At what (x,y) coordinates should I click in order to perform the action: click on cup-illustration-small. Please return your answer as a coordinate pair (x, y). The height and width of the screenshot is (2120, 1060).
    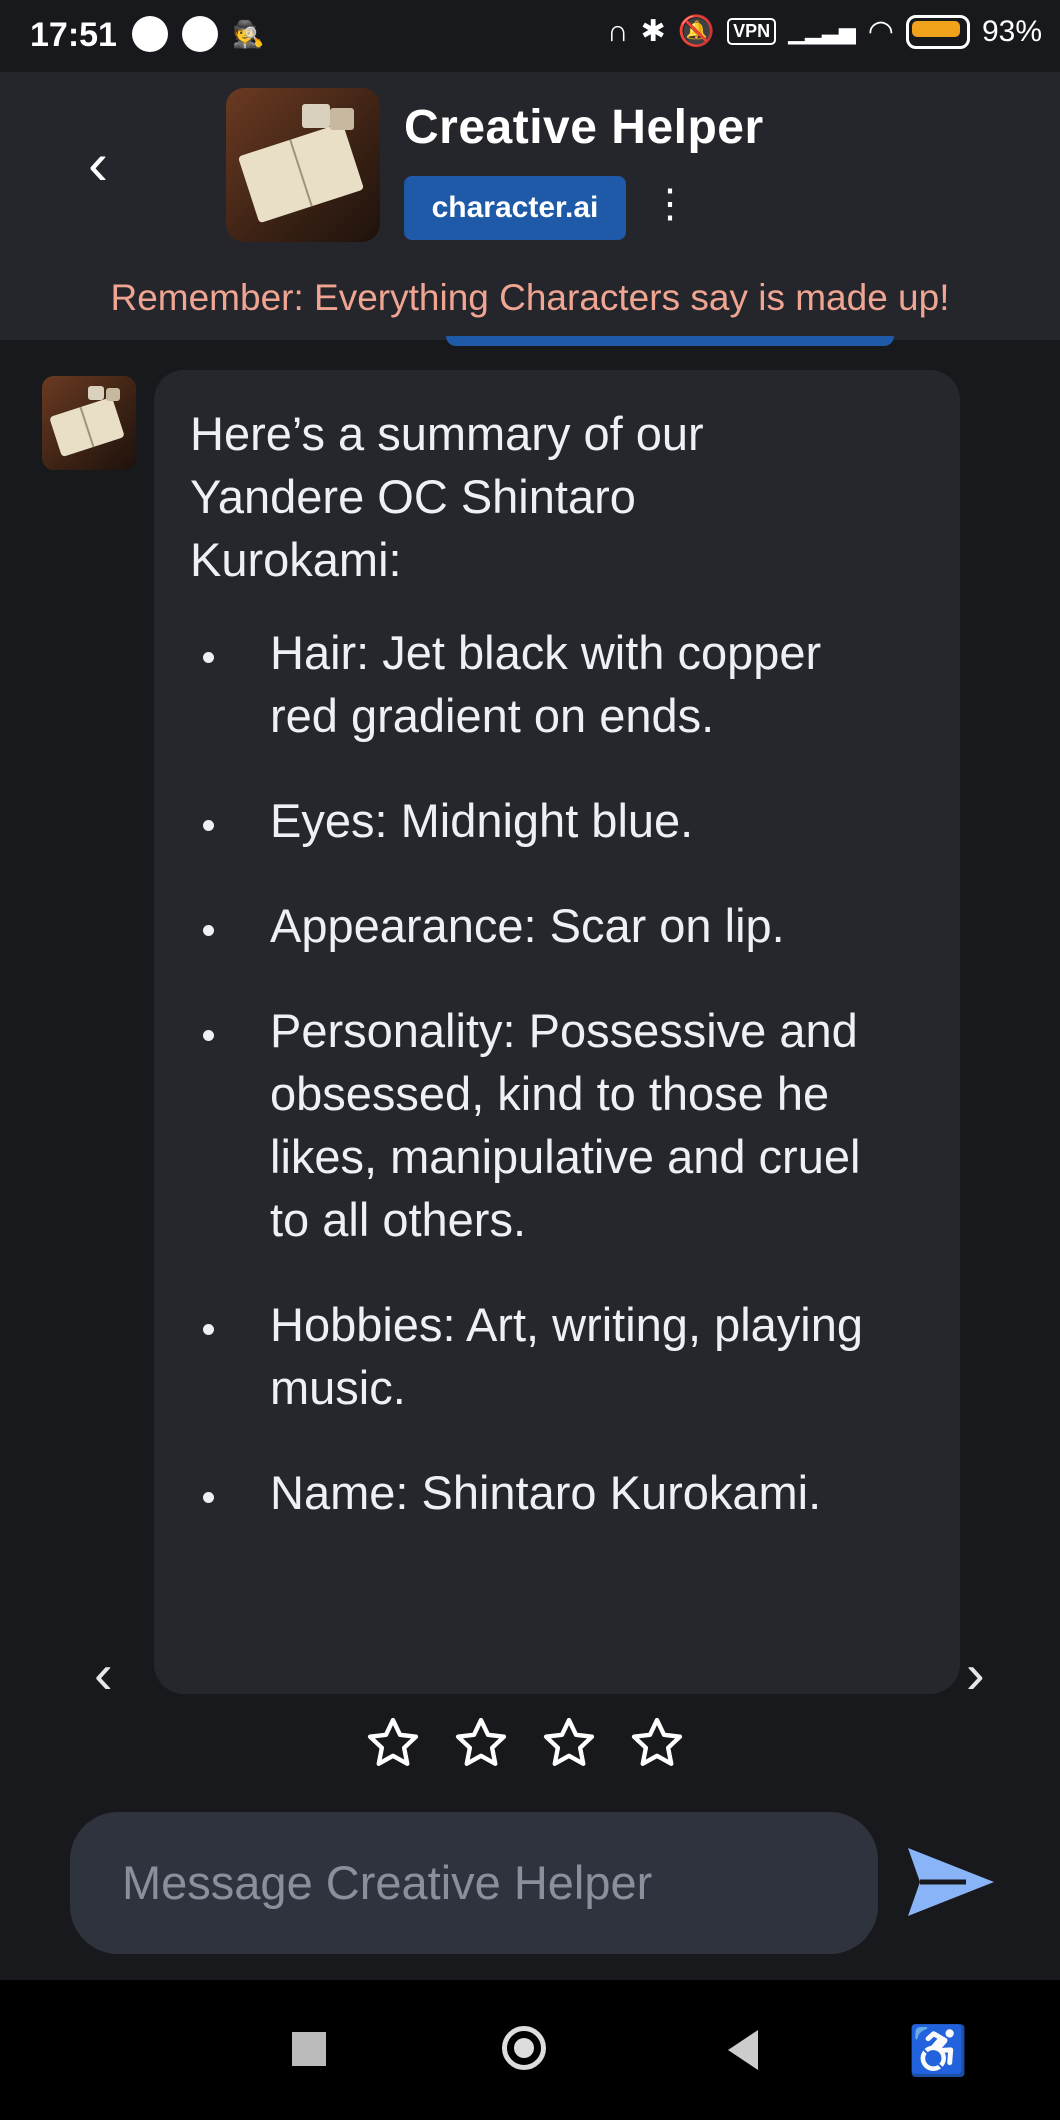
    Looking at the image, I should click on (96, 393).